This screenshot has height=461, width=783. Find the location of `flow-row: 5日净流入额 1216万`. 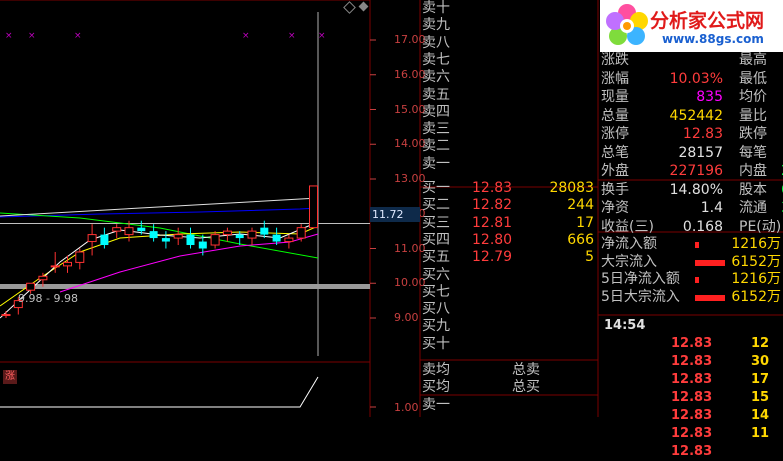

flow-row: 5日净流入额 1216万 is located at coordinates (692, 279).